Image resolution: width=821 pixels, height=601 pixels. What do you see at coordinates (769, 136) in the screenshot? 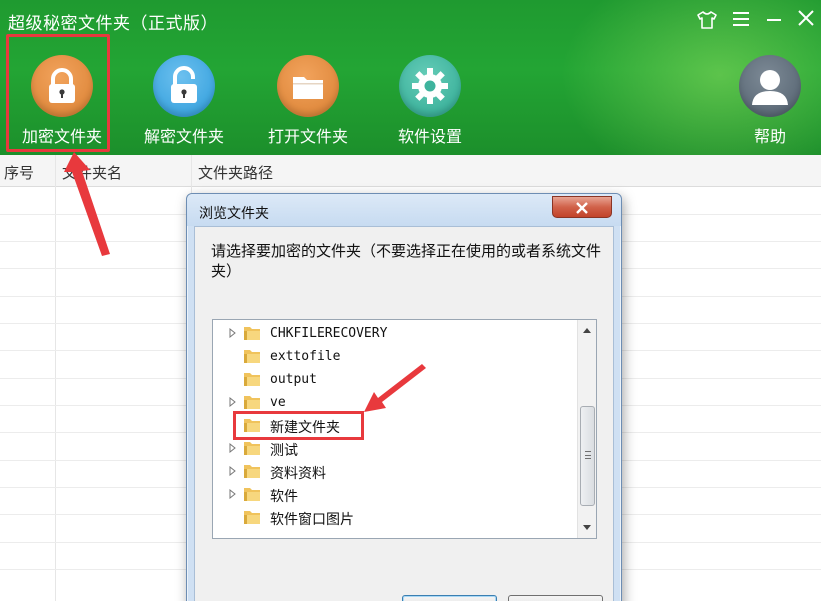
I see `help-label: 帮助` at bounding box center [769, 136].